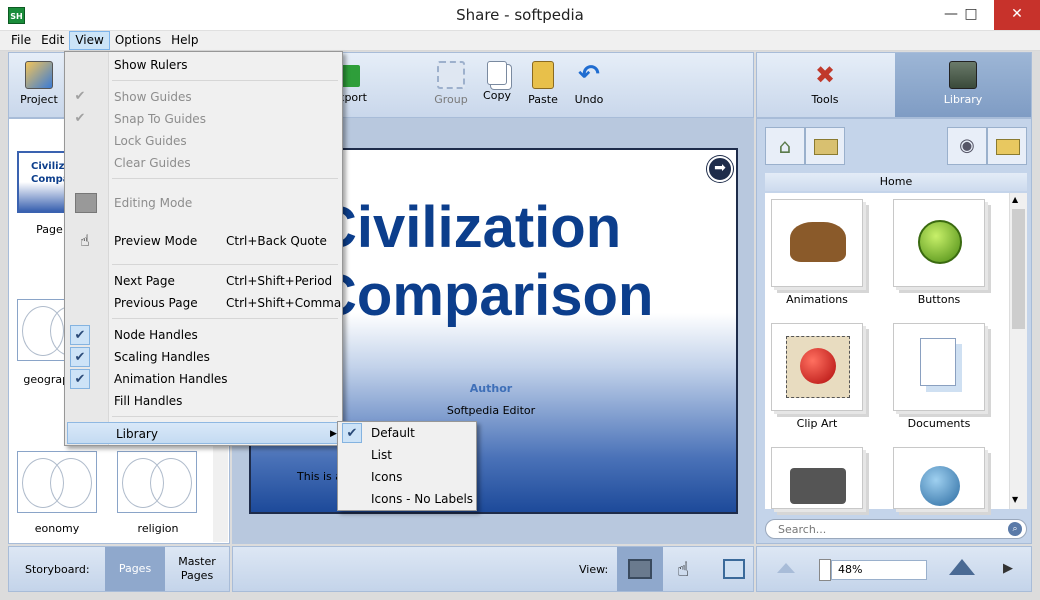 Image resolution: width=1040 pixels, height=600 pixels. What do you see at coordinates (520, 15) in the screenshot?
I see `title-bar: SH Share - softpedia — □ ✕` at bounding box center [520, 15].